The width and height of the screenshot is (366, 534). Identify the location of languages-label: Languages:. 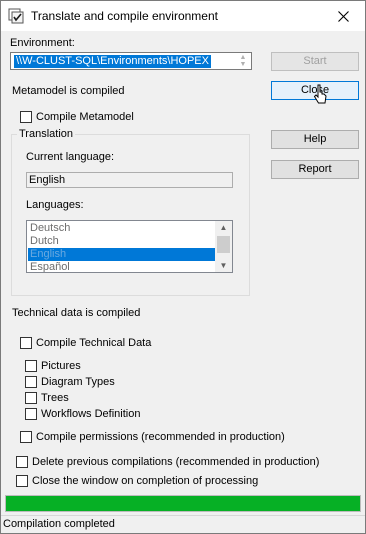
(55, 205).